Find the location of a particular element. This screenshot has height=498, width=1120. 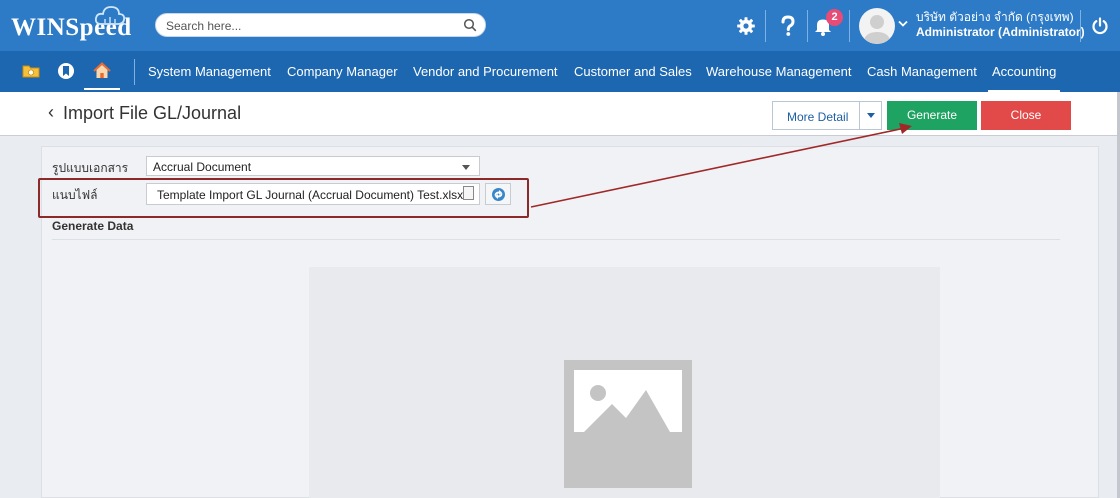

menu-customer-sales: Customer and Sales is located at coordinates (633, 71).